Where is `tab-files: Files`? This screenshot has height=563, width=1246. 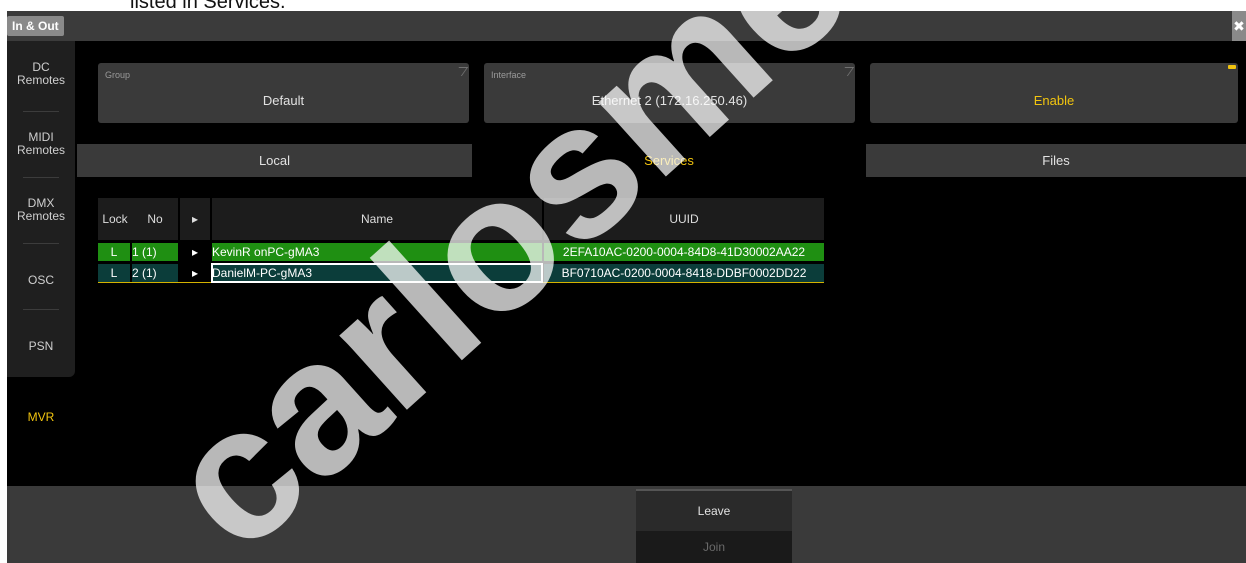 tab-files: Files is located at coordinates (1056, 160).